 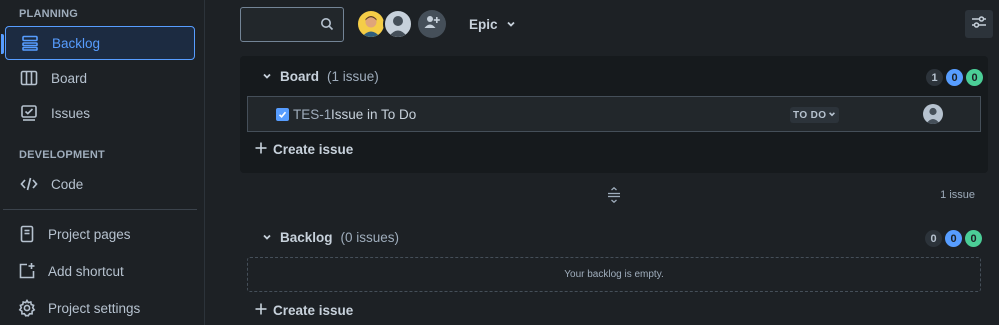 What do you see at coordinates (353, 76) in the screenshot?
I see `board-section-count: (1 issue)` at bounding box center [353, 76].